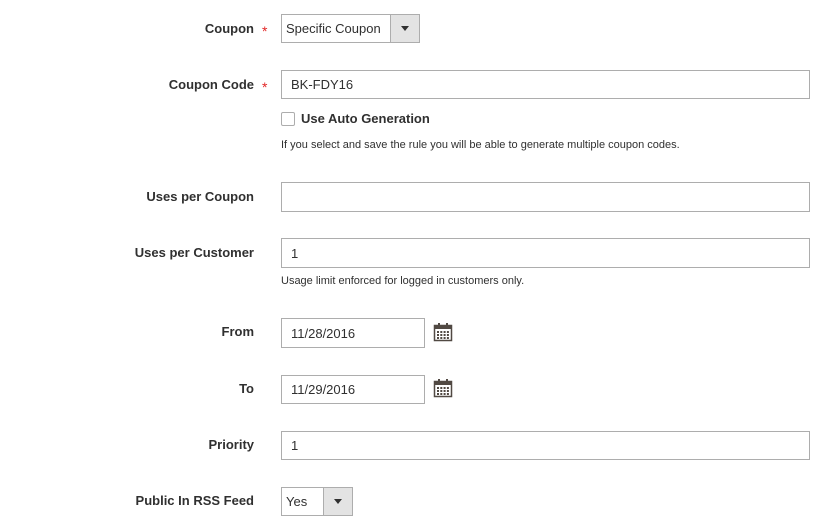  What do you see at coordinates (200, 196) in the screenshot?
I see `uses-per-coupon-label: Uses per Coupon` at bounding box center [200, 196].